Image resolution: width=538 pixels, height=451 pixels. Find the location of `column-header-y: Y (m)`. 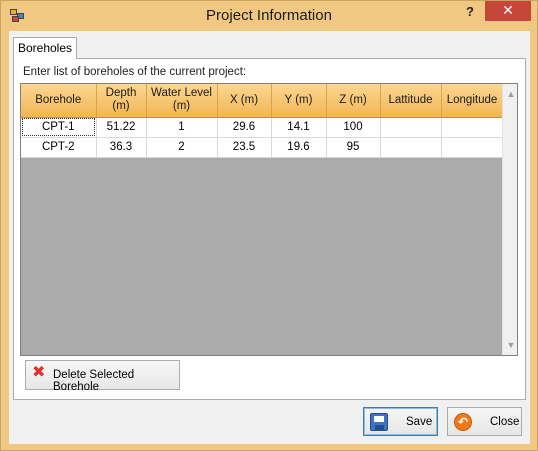

column-header-y: Y (m) is located at coordinates (299, 101).